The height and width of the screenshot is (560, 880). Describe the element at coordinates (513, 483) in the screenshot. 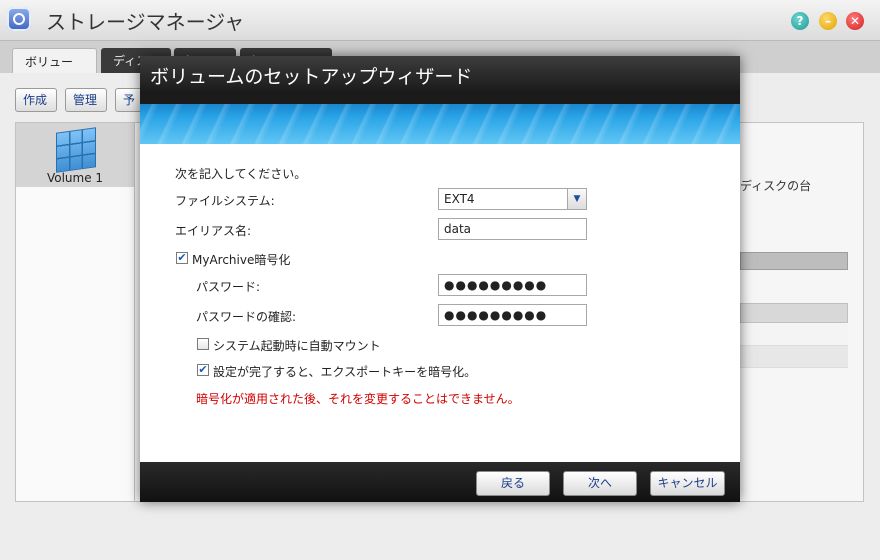

I see `back-button: 戻る` at that location.